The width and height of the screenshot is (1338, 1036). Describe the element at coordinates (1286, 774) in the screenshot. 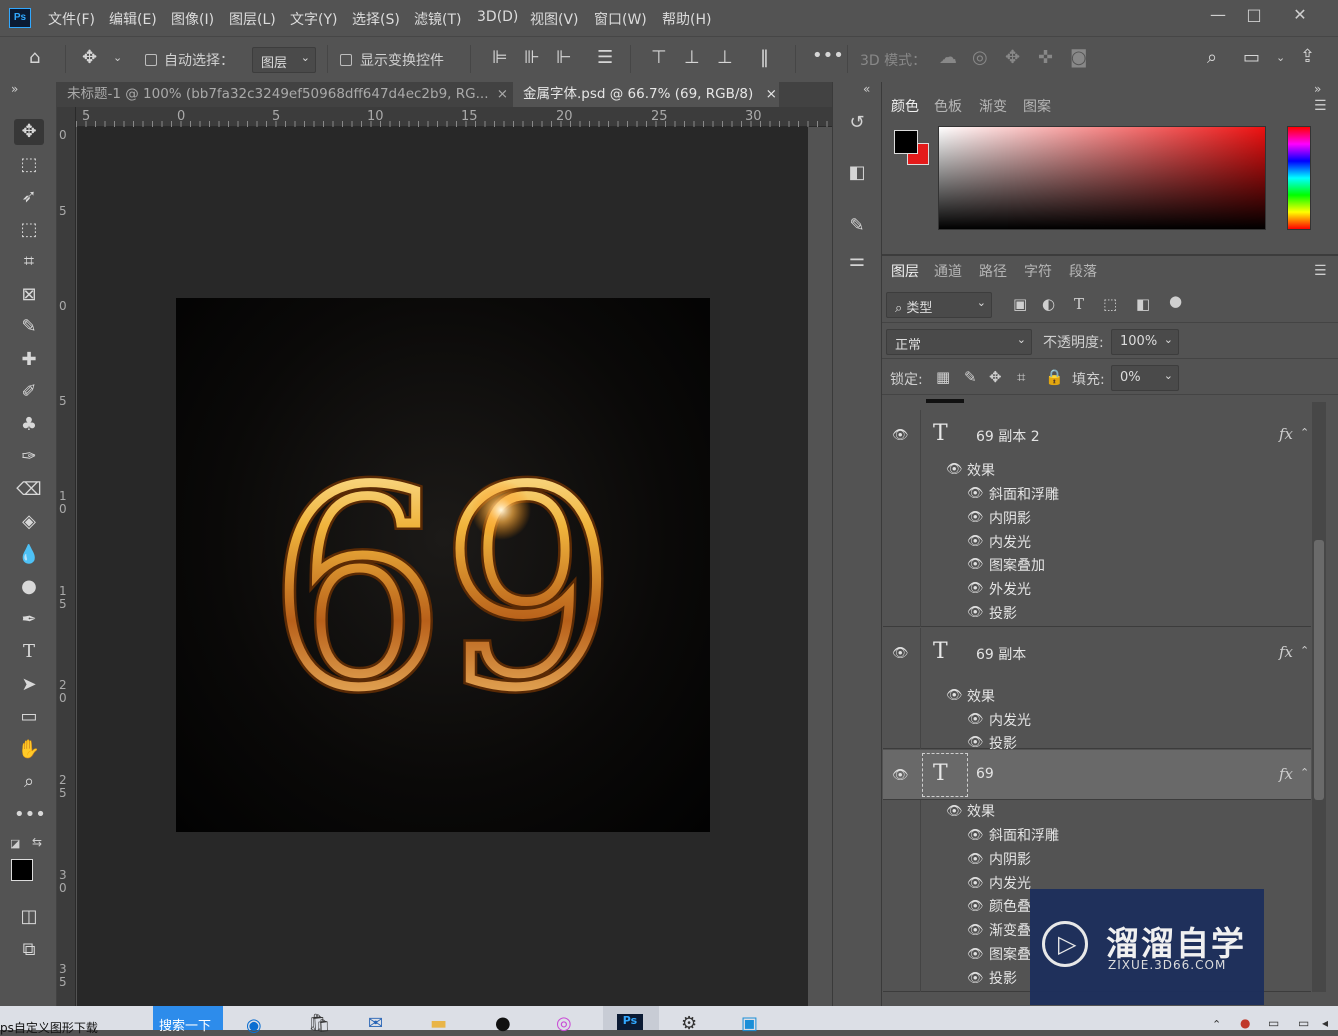

I see `fx-icon: fx` at that location.